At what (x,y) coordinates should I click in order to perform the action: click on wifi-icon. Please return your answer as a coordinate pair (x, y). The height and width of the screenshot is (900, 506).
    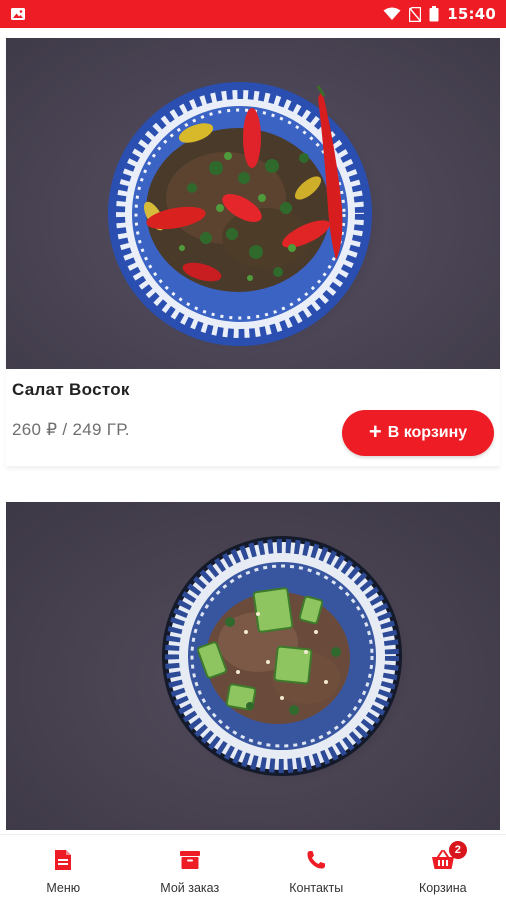
    Looking at the image, I should click on (392, 14).